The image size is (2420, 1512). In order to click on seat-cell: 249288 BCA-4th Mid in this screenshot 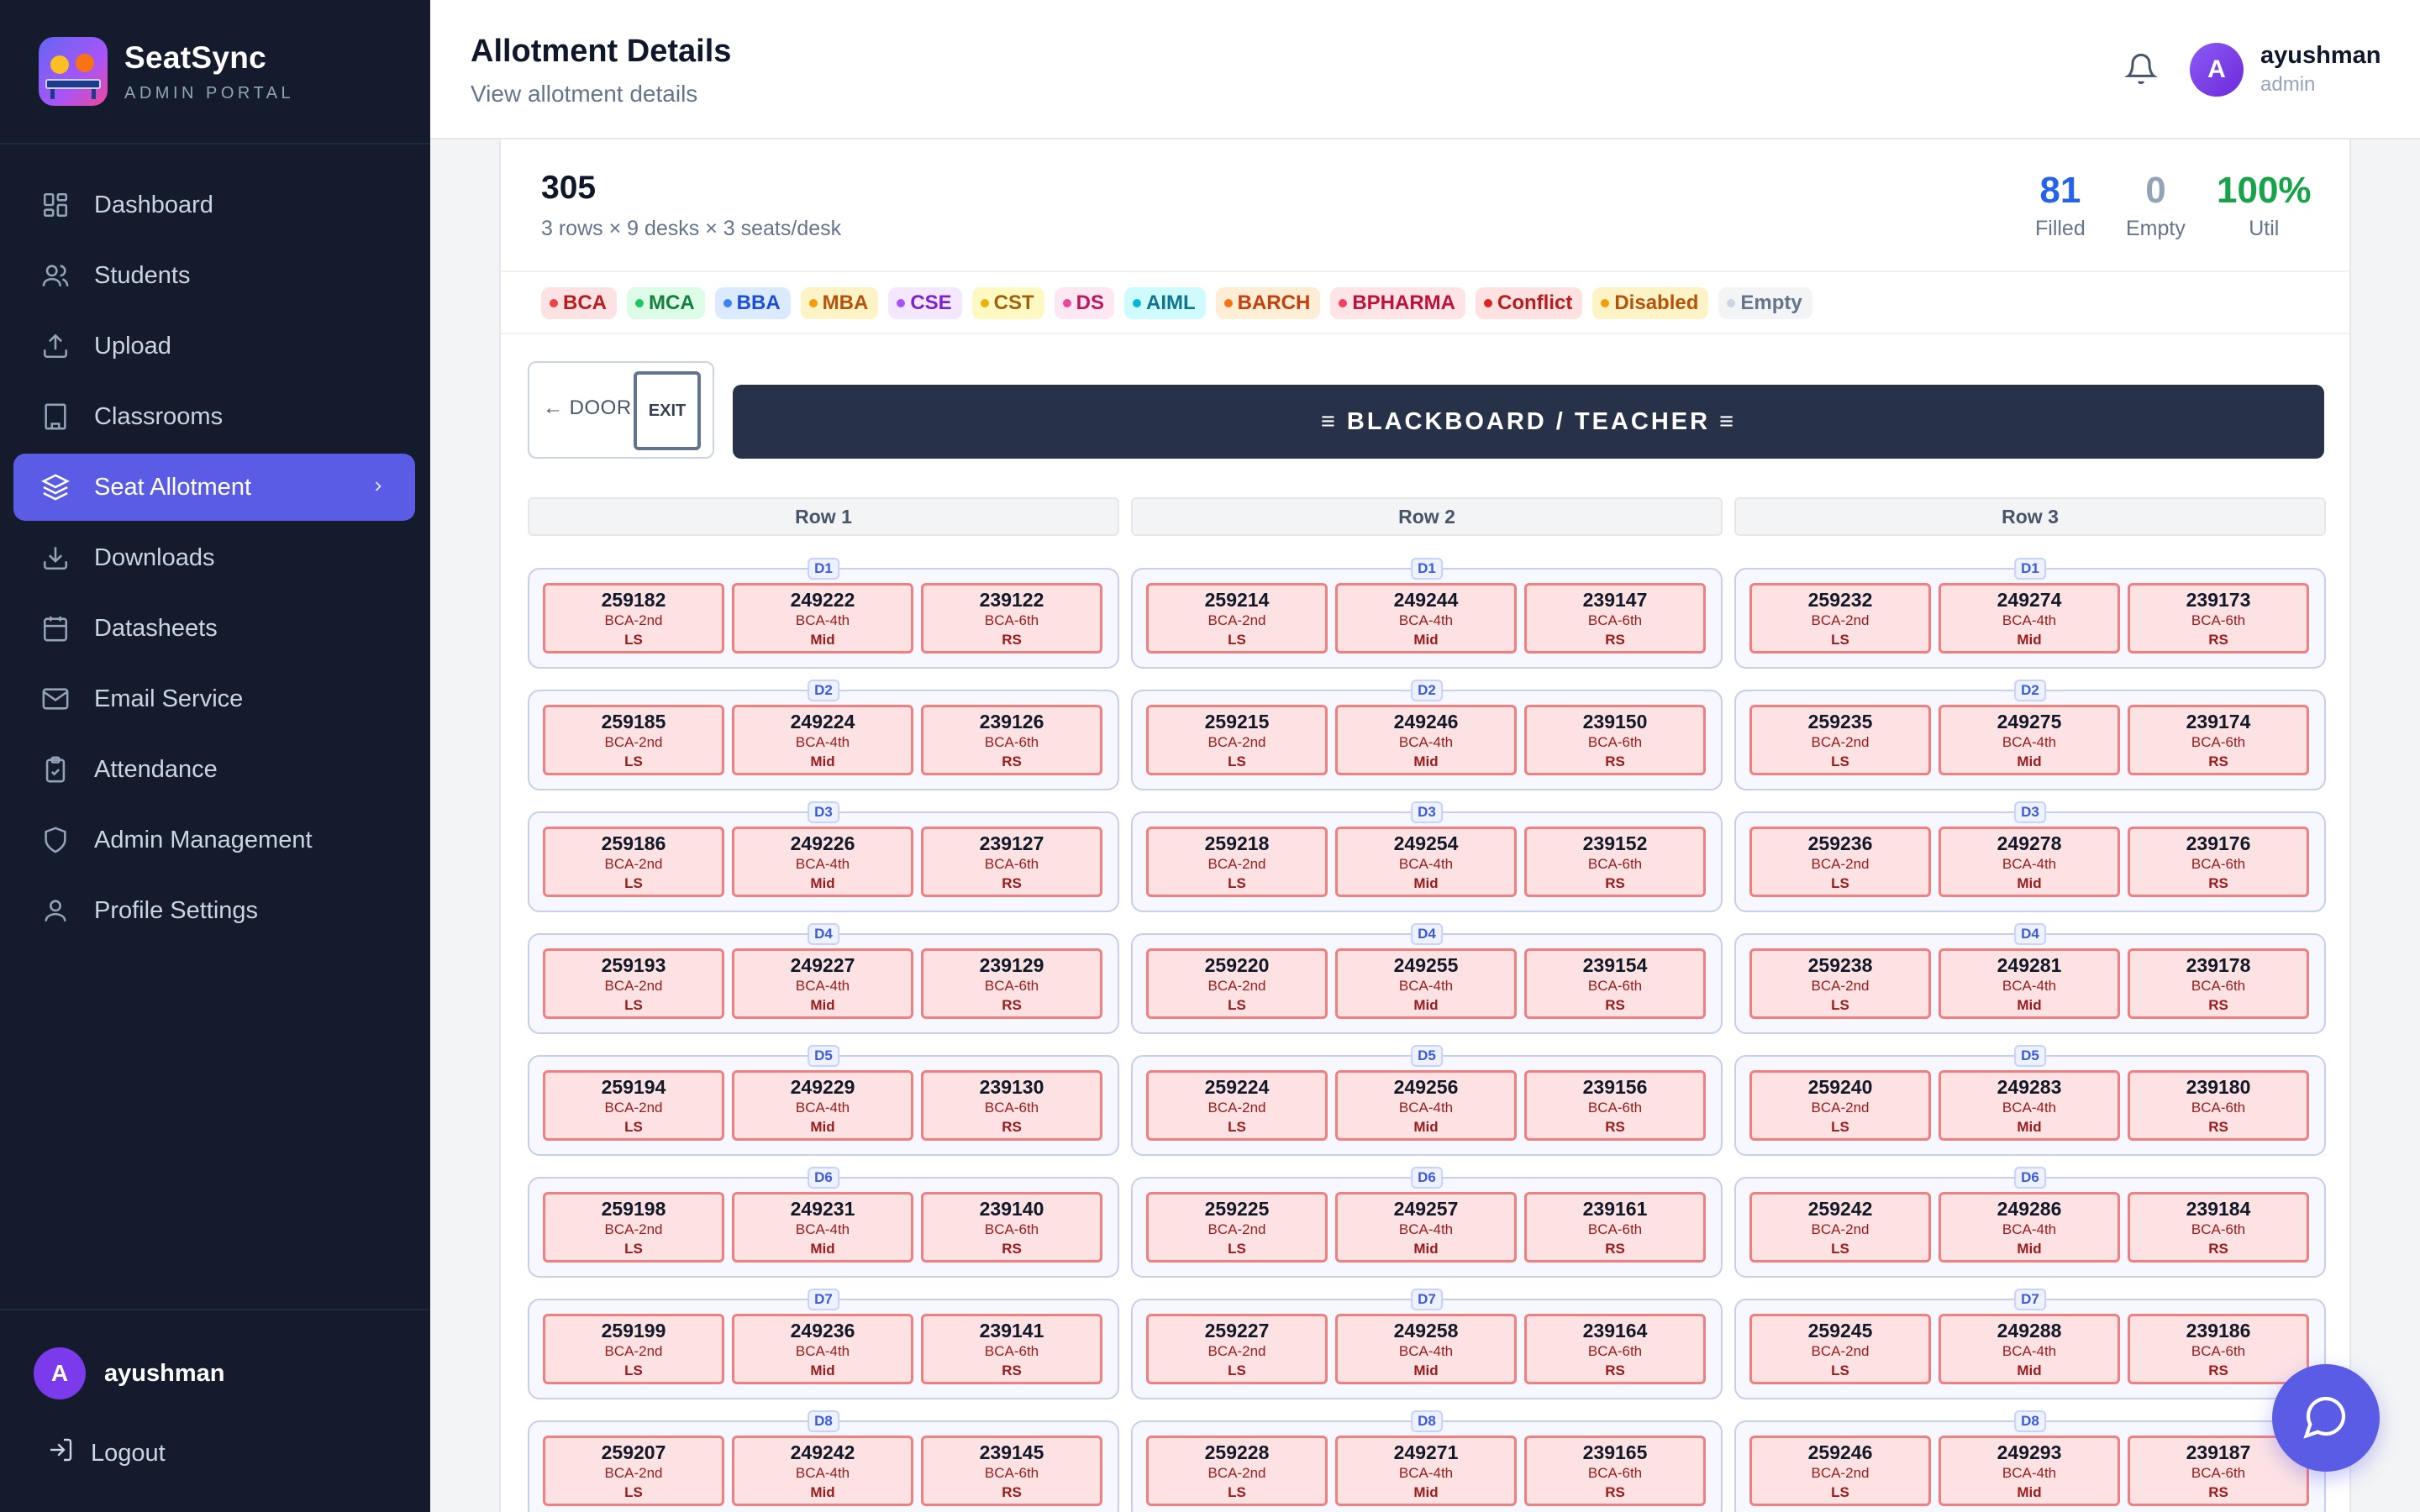, I will do `click(2030, 1349)`.